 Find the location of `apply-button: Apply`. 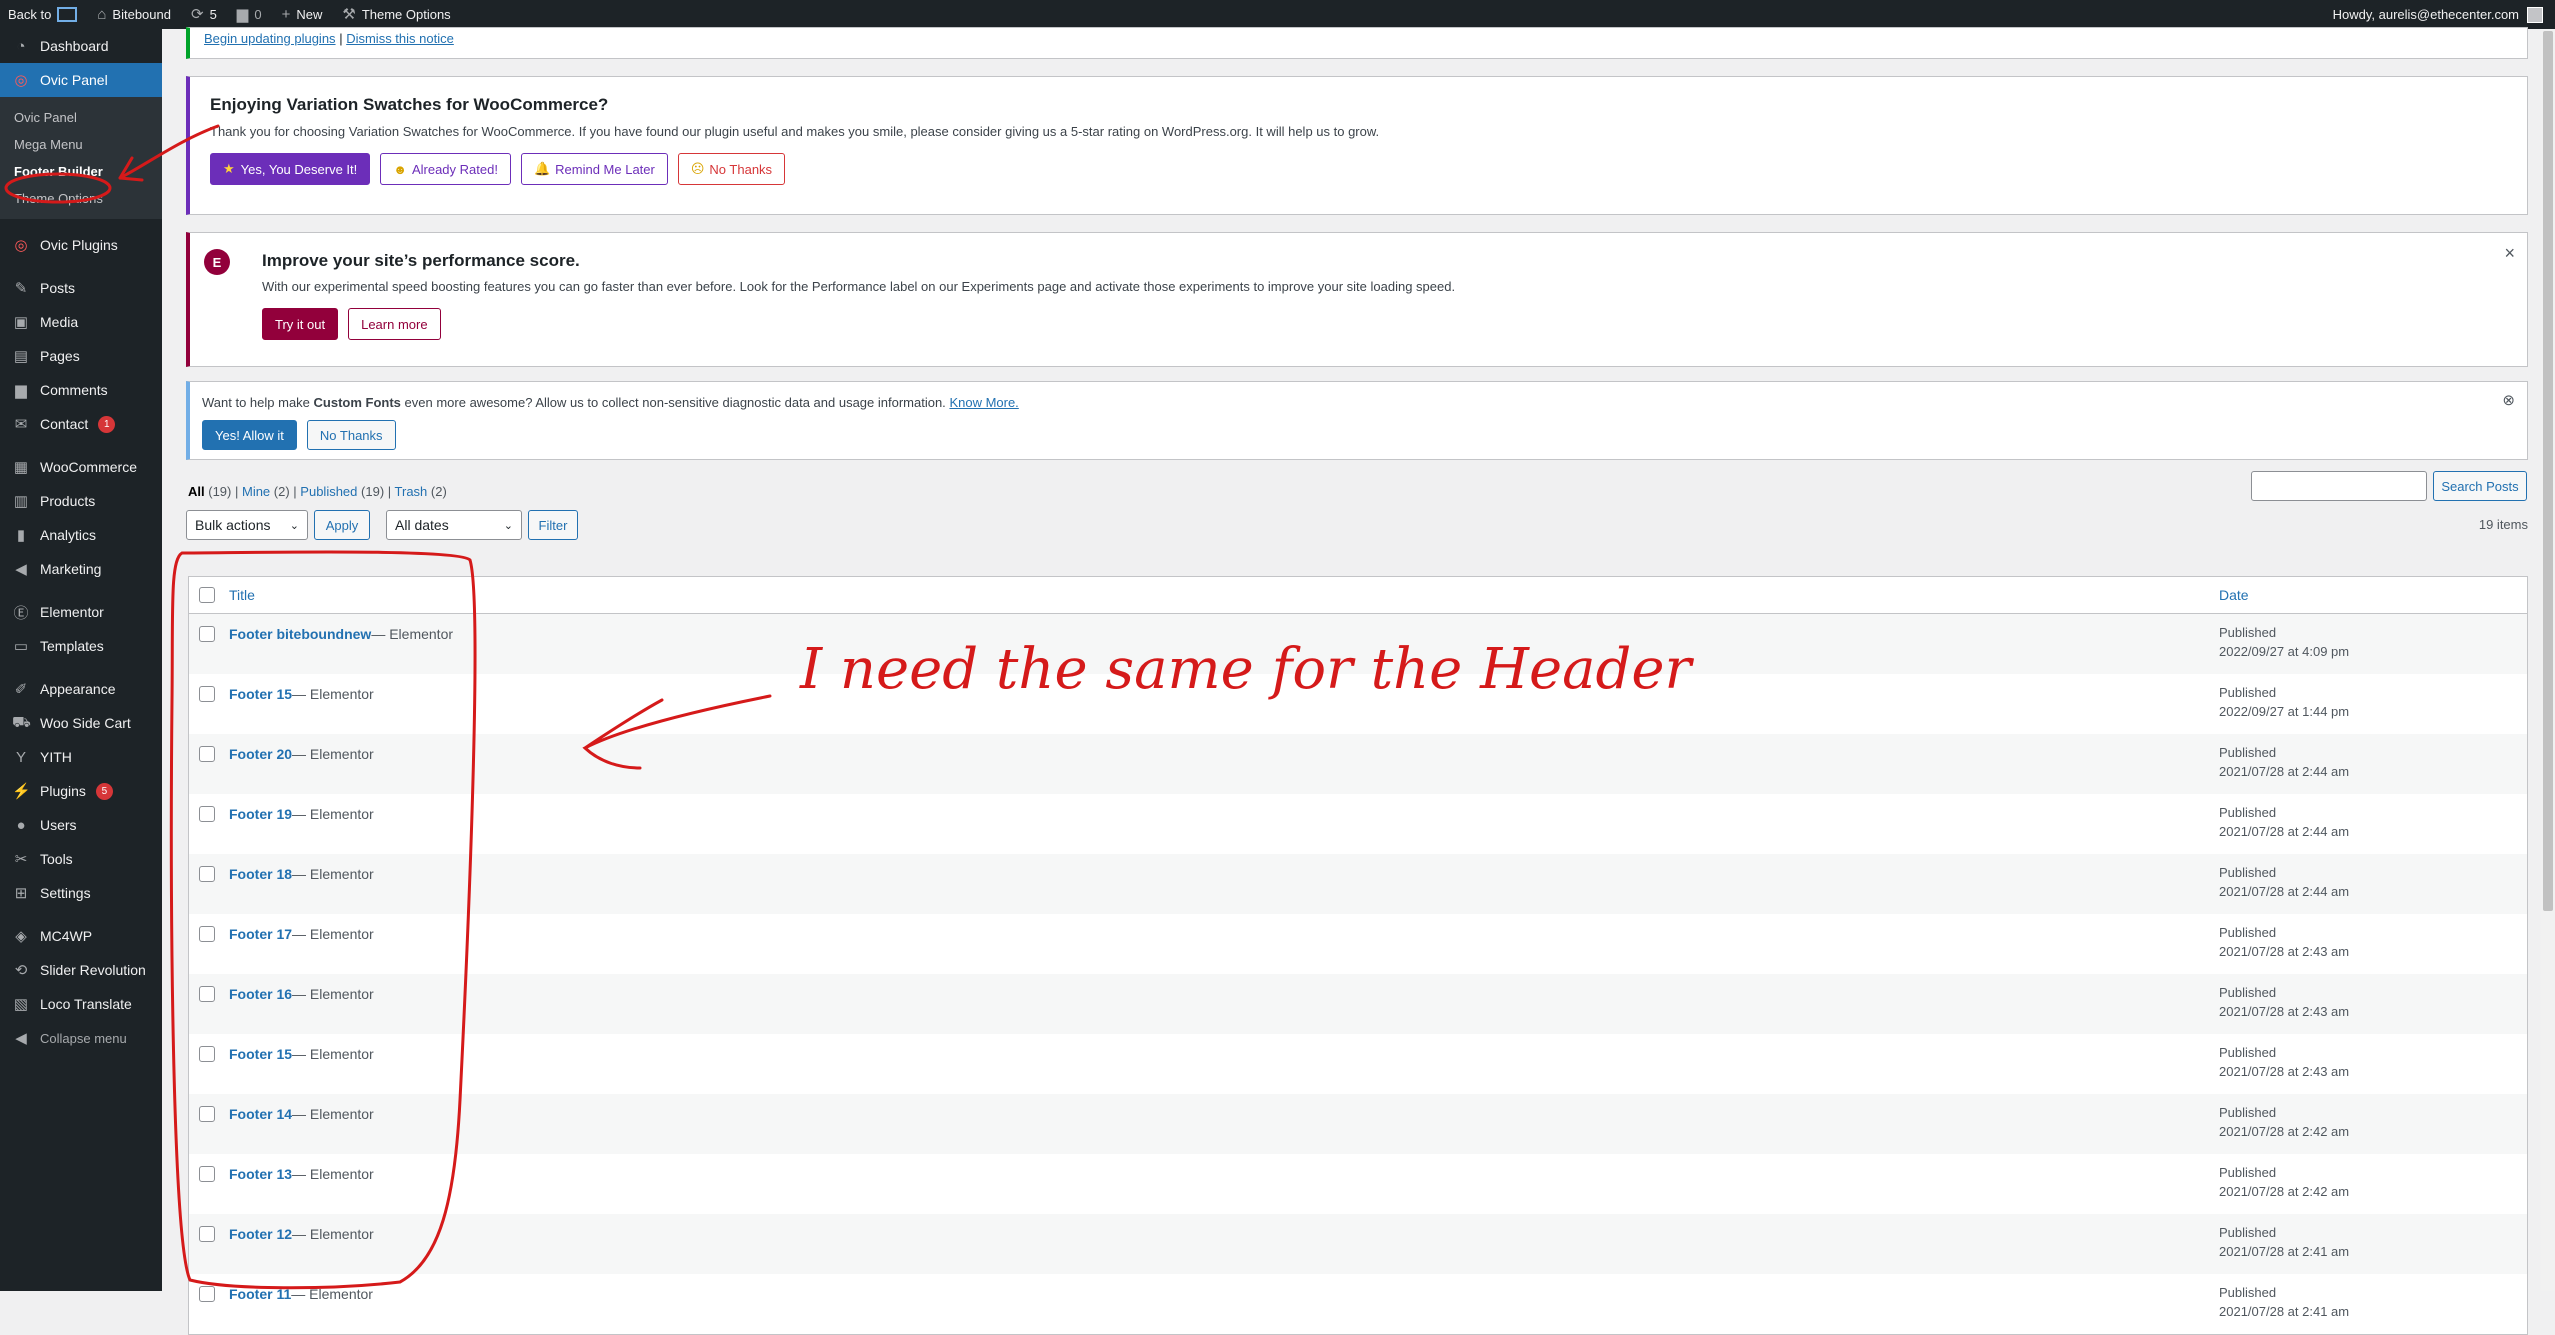

apply-button: Apply is located at coordinates (342, 525).